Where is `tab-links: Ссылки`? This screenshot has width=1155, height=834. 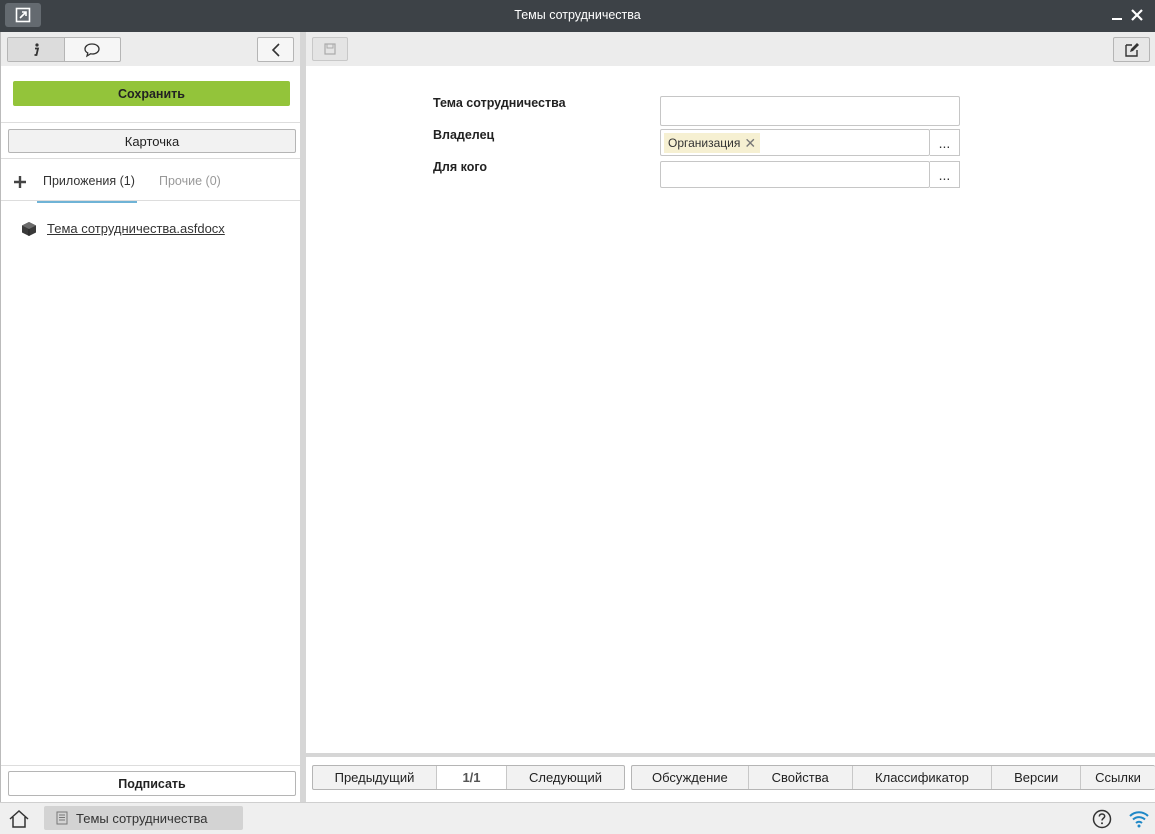
tab-links: Ссылки is located at coordinates (1118, 777).